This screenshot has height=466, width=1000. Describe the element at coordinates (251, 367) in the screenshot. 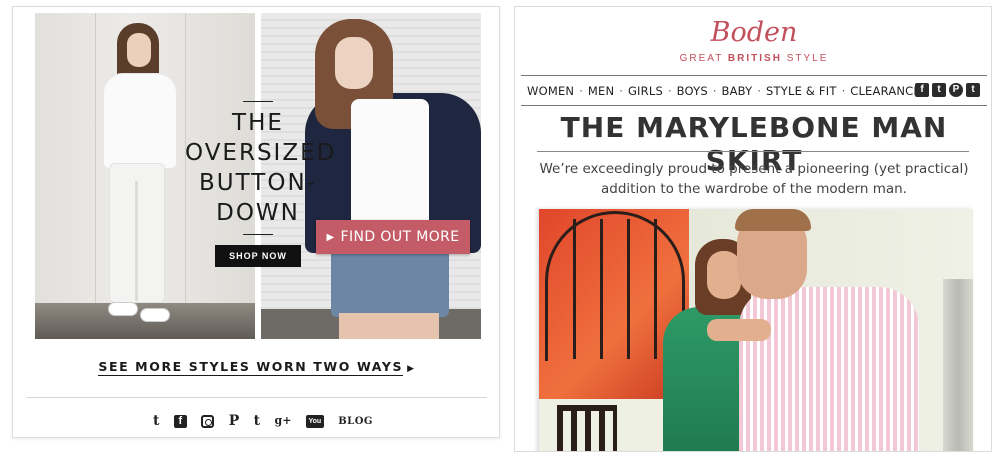

I see `see-more-label: SEE MORE STYLES WORN TWO WAYS` at that location.